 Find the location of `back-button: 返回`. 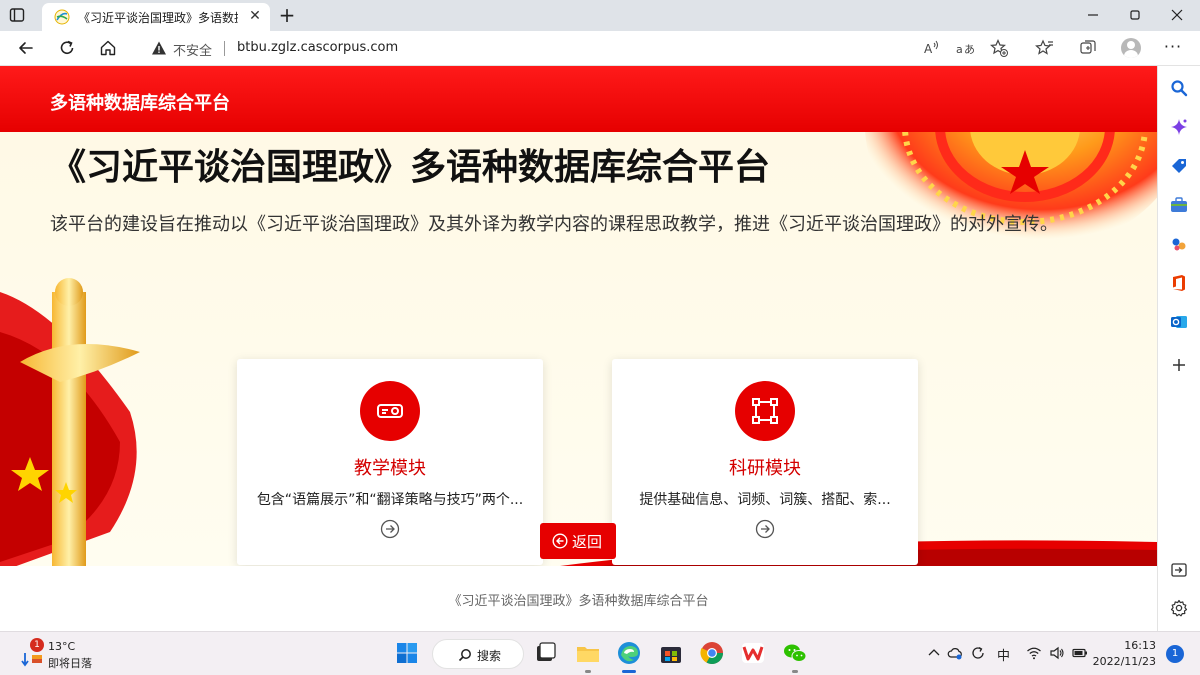

back-button: 返回 is located at coordinates (578, 541).